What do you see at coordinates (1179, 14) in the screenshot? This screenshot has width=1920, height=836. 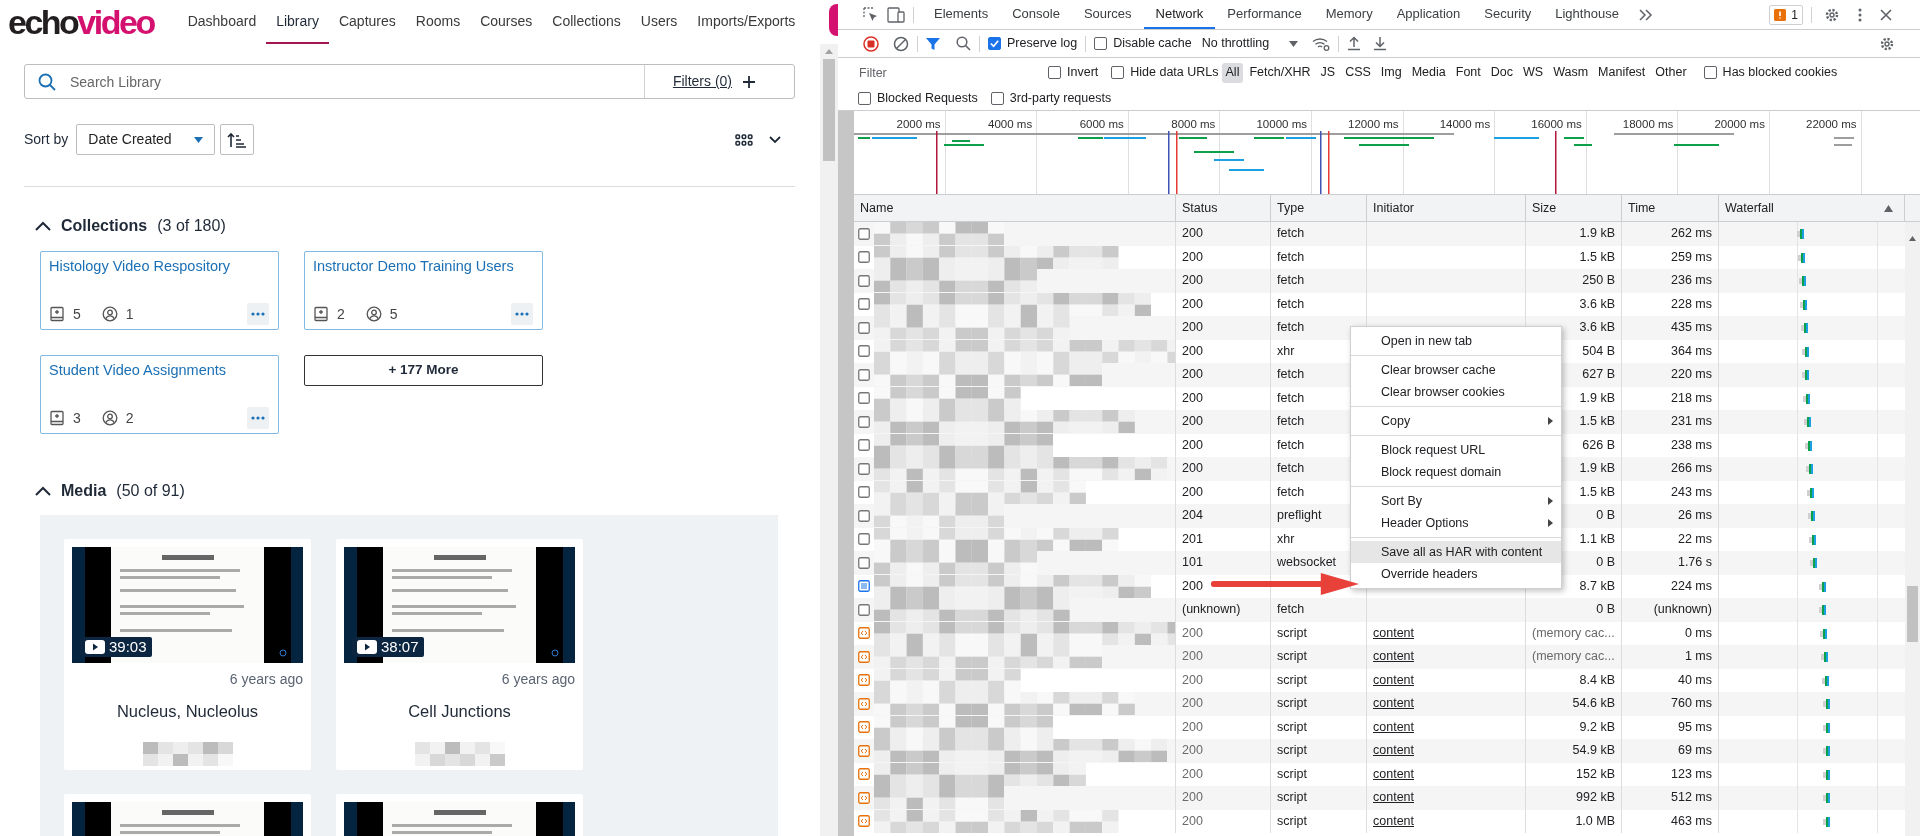 I see `devtools-tab: Network` at bounding box center [1179, 14].